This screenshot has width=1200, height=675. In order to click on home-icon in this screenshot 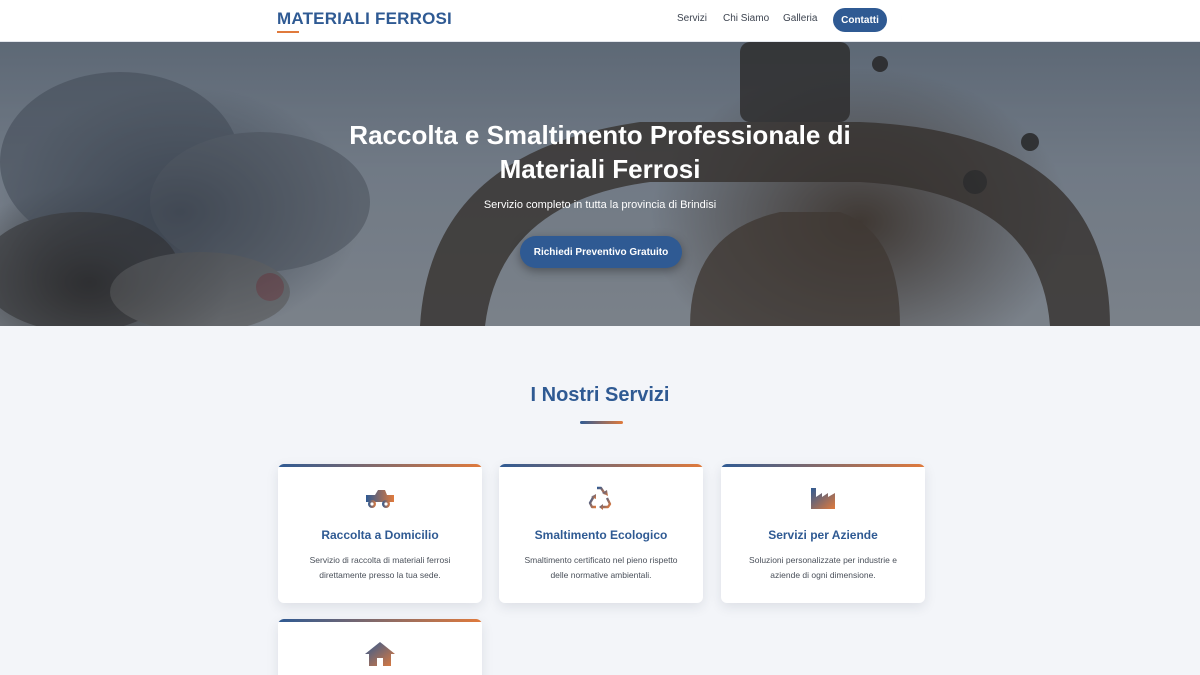, I will do `click(380, 653)`.